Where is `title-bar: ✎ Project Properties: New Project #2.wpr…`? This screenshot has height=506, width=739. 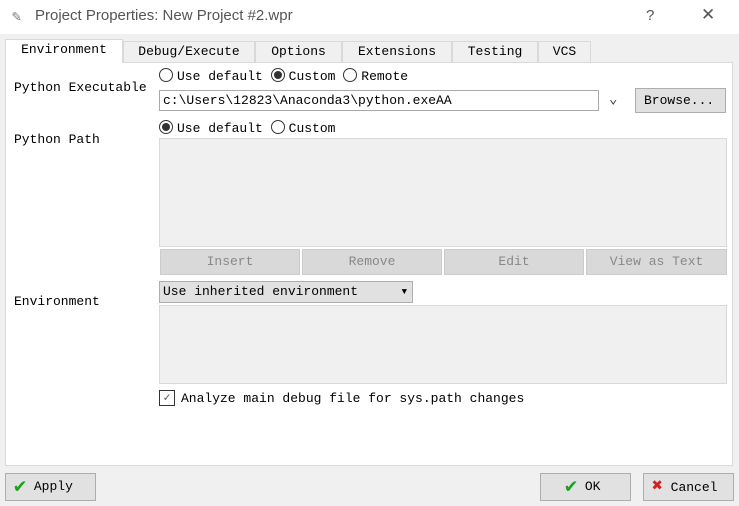 title-bar: ✎ Project Properties: New Project #2.wpr… is located at coordinates (369, 17).